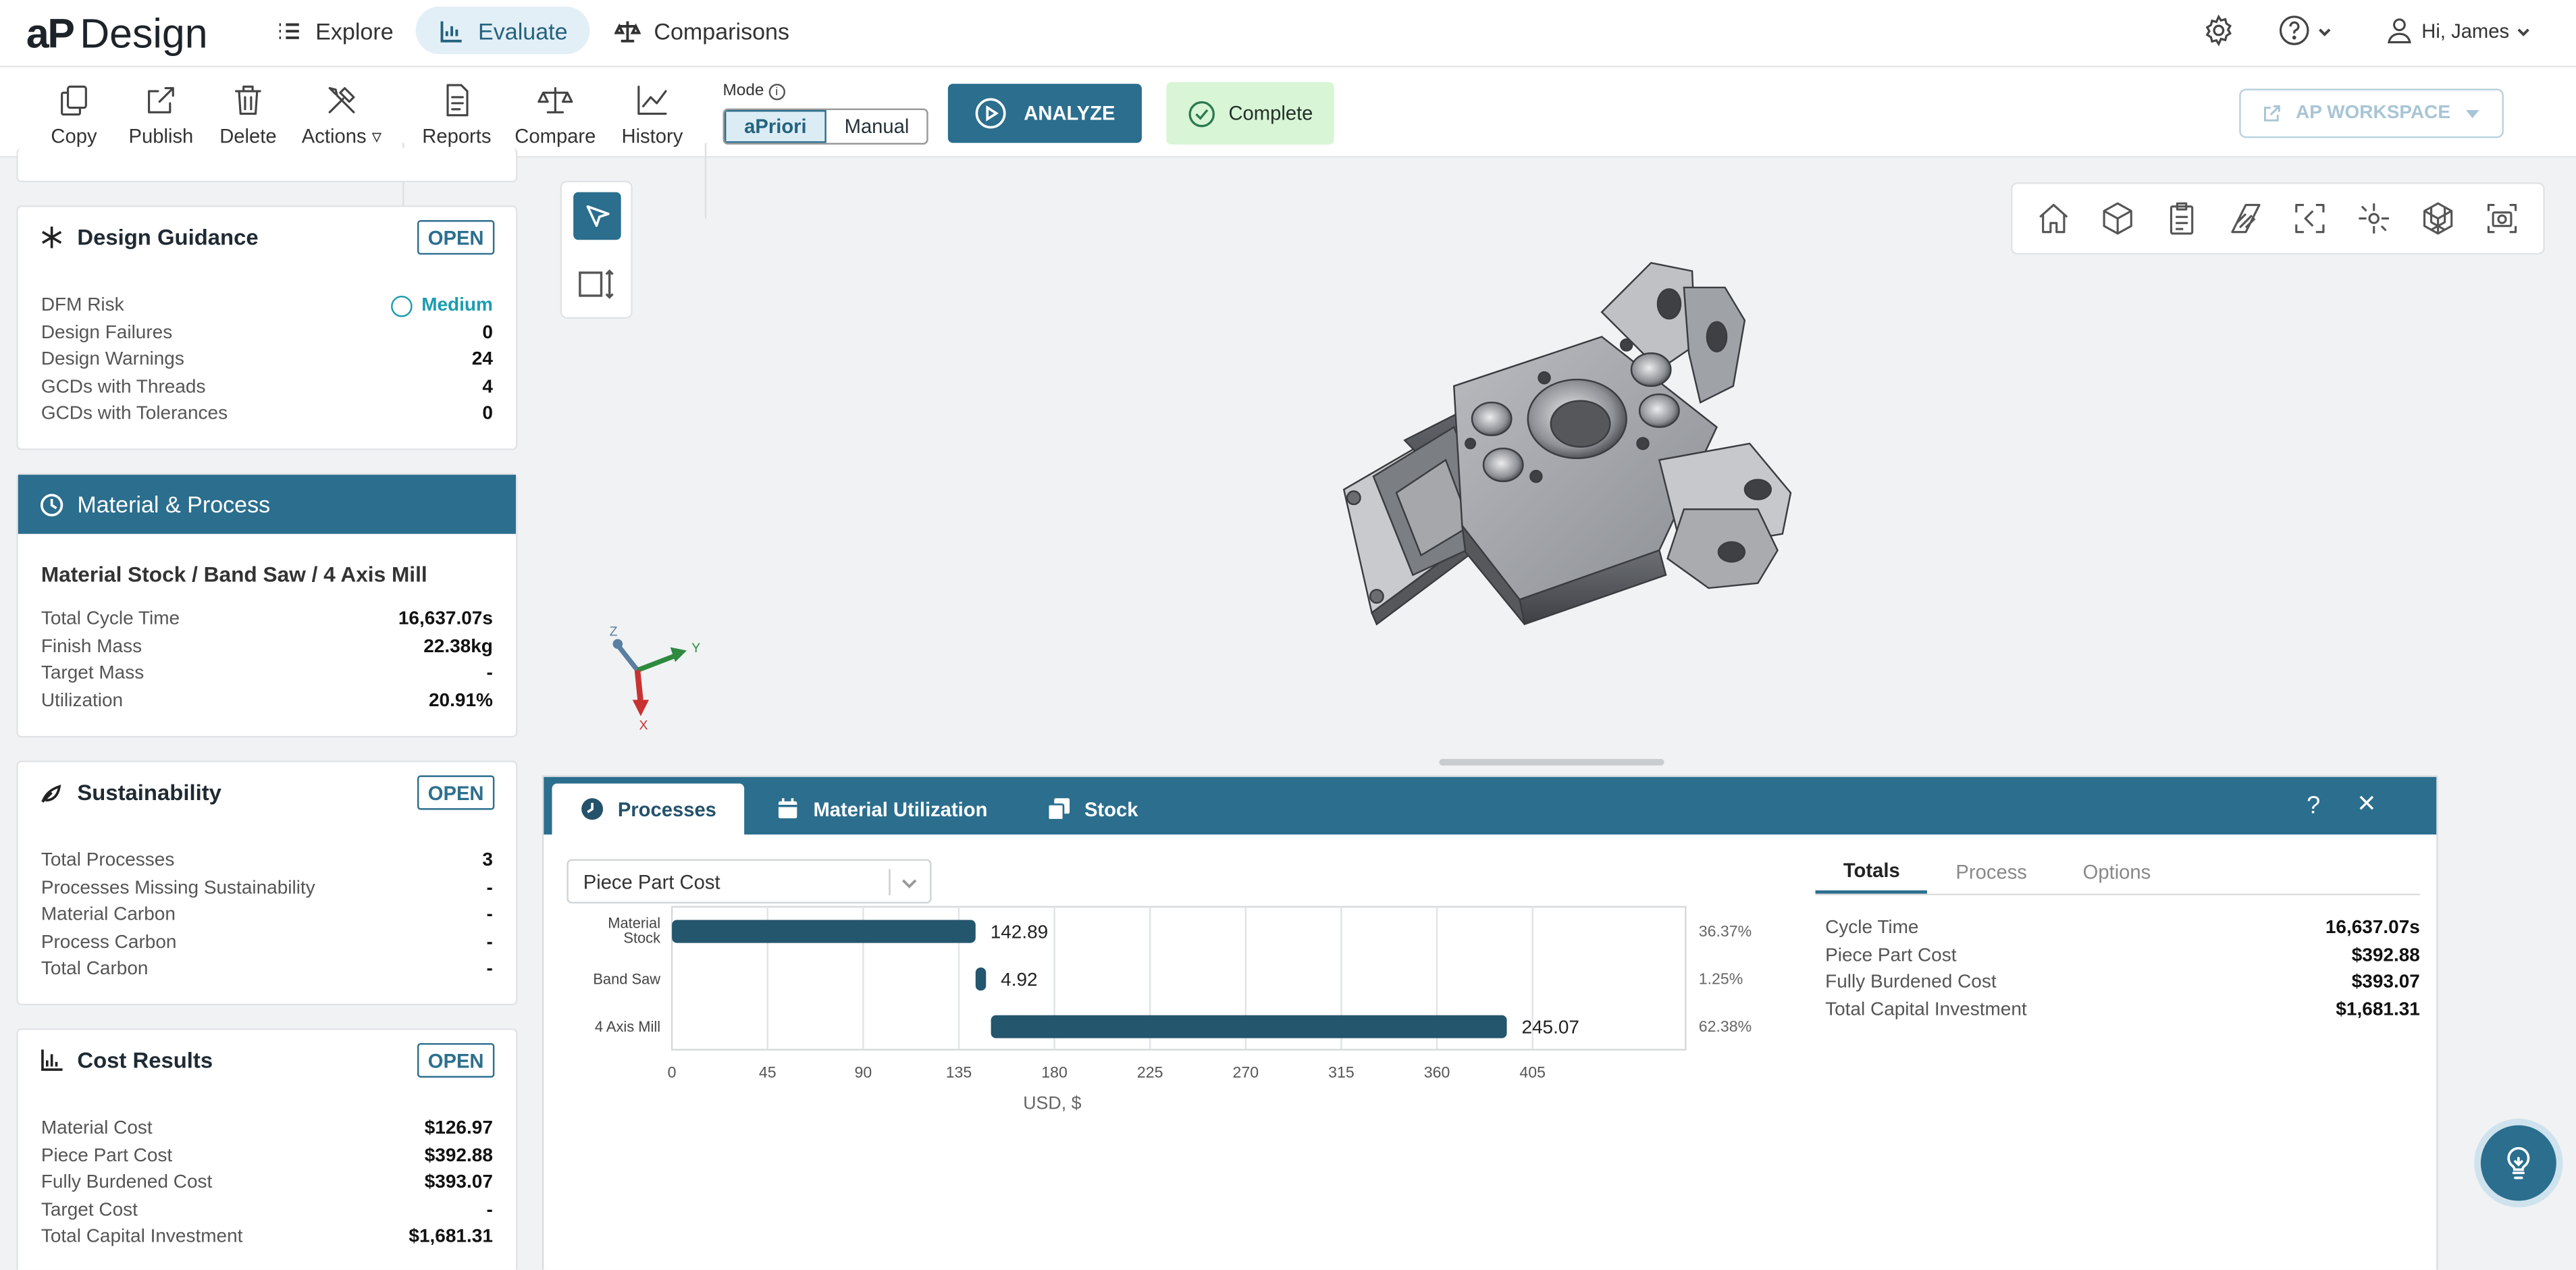  Describe the element at coordinates (2122, 928) in the screenshot. I see `list-item: Cycle Time 16,637.07s` at that location.